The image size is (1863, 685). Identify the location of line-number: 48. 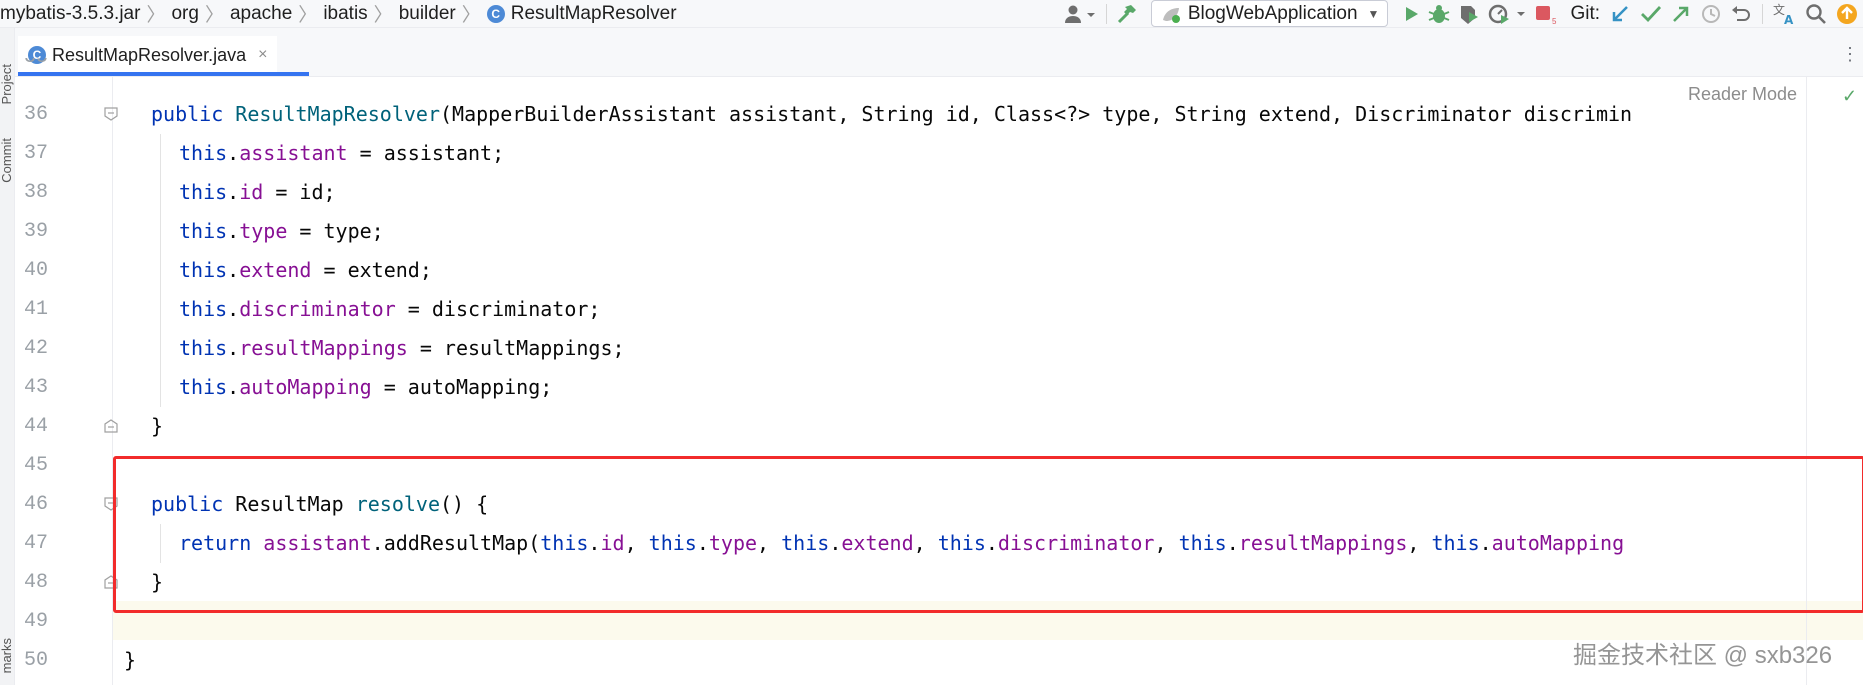
(35, 582).